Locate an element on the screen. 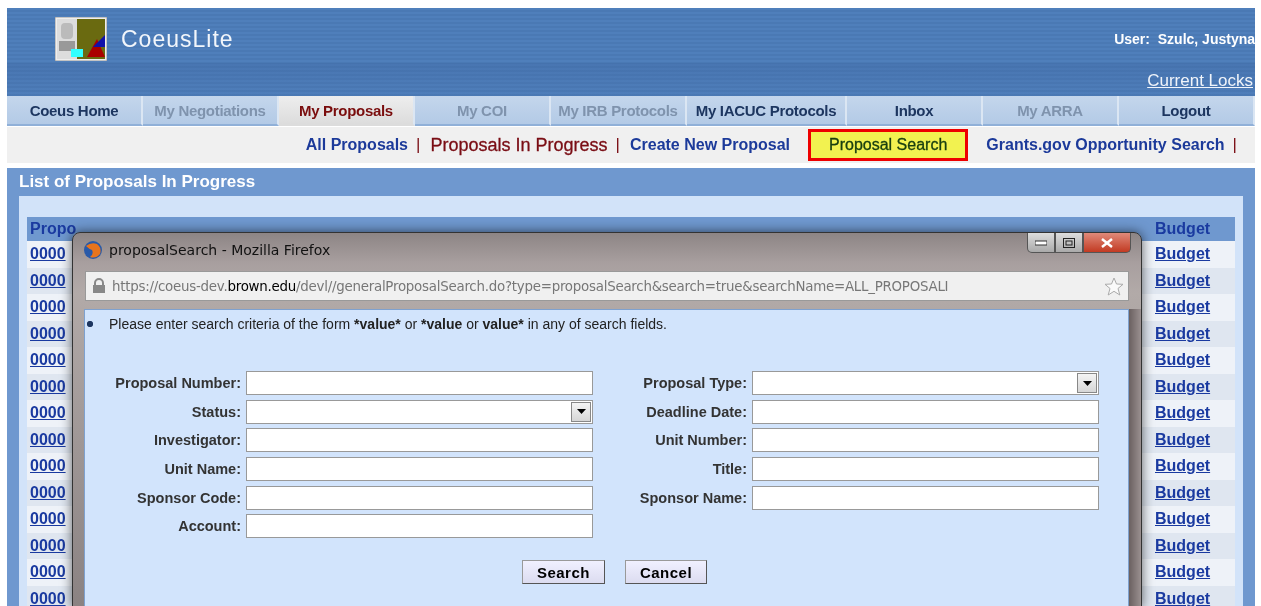  field-label: Title: is located at coordinates (729, 469).